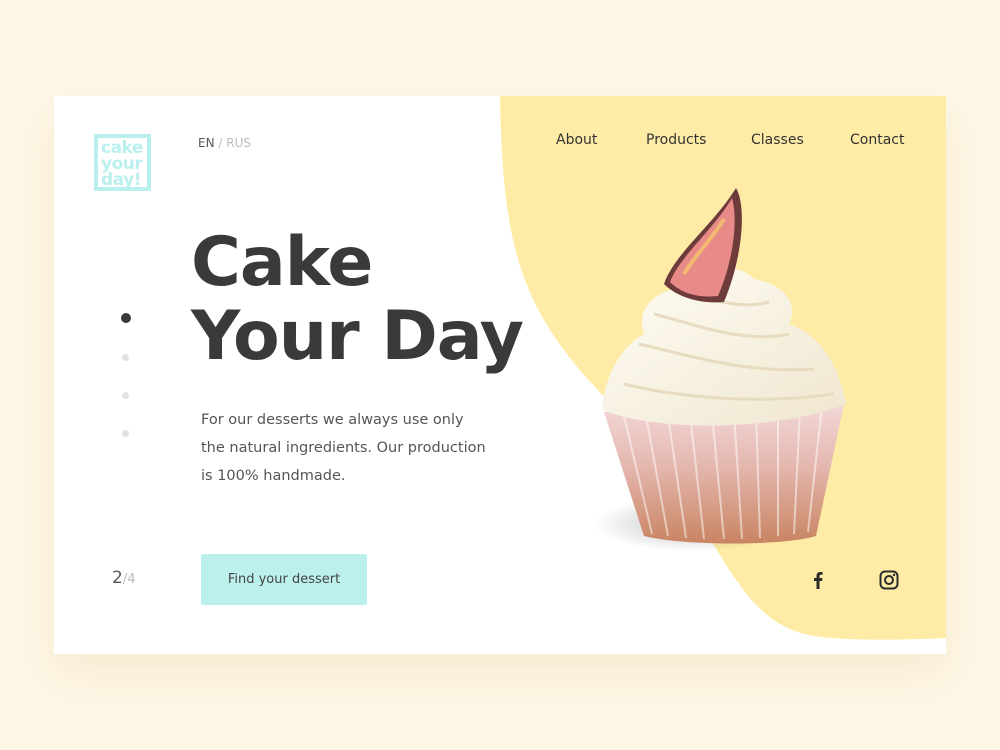 This screenshot has height=750, width=1000. What do you see at coordinates (357, 336) in the screenshot?
I see `title-line-2: Your Day` at bounding box center [357, 336].